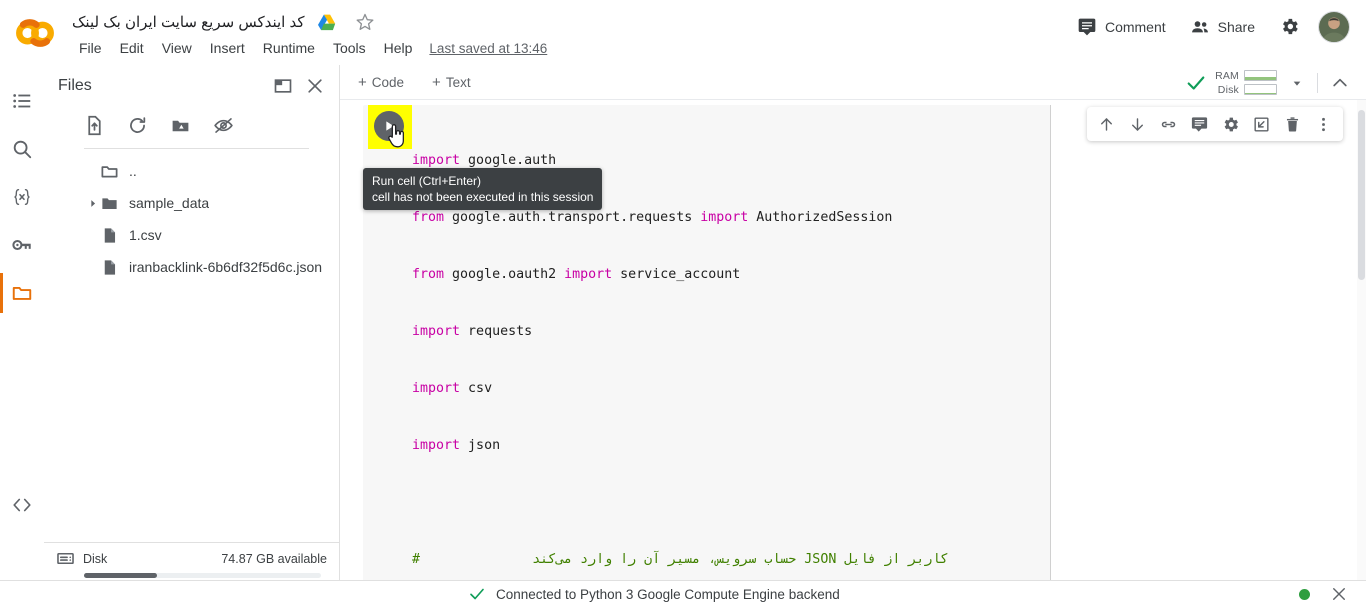 The height and width of the screenshot is (607, 1366). Describe the element at coordinates (22, 149) in the screenshot. I see `sidebar-item-find-and-replace` at that location.